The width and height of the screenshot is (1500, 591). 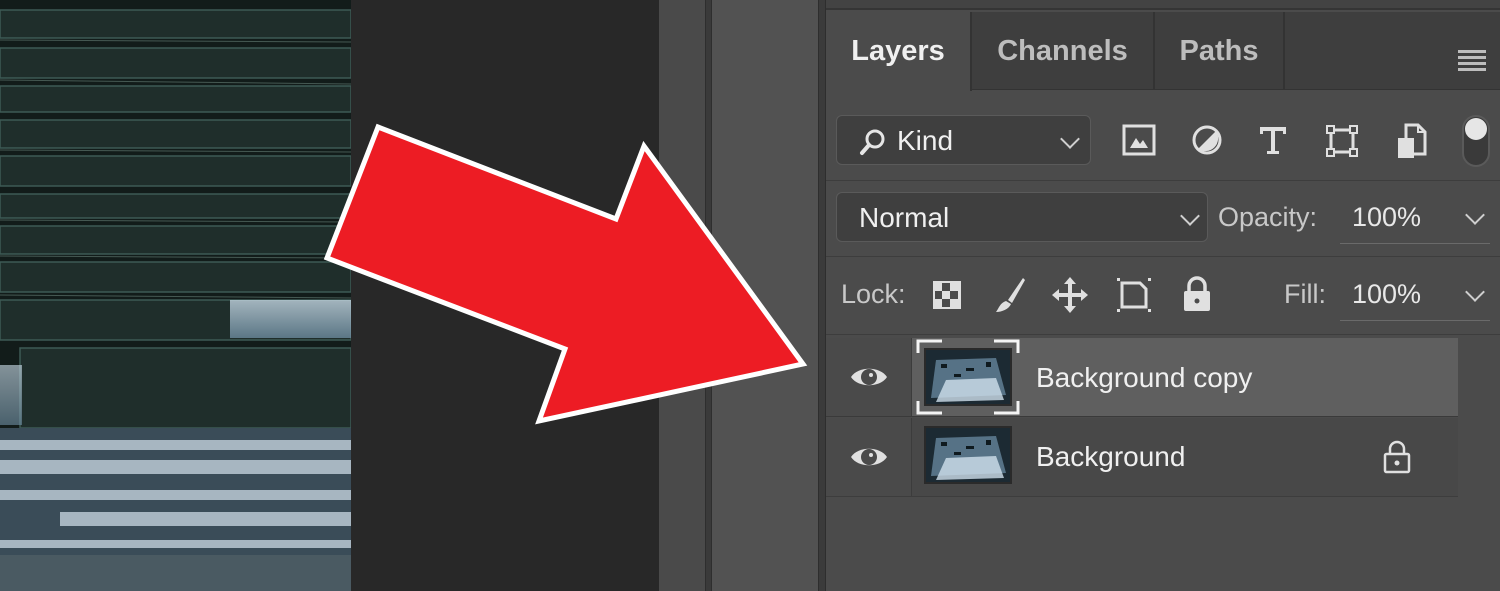 I want to click on tab-layers: Layers, so click(x=899, y=51).